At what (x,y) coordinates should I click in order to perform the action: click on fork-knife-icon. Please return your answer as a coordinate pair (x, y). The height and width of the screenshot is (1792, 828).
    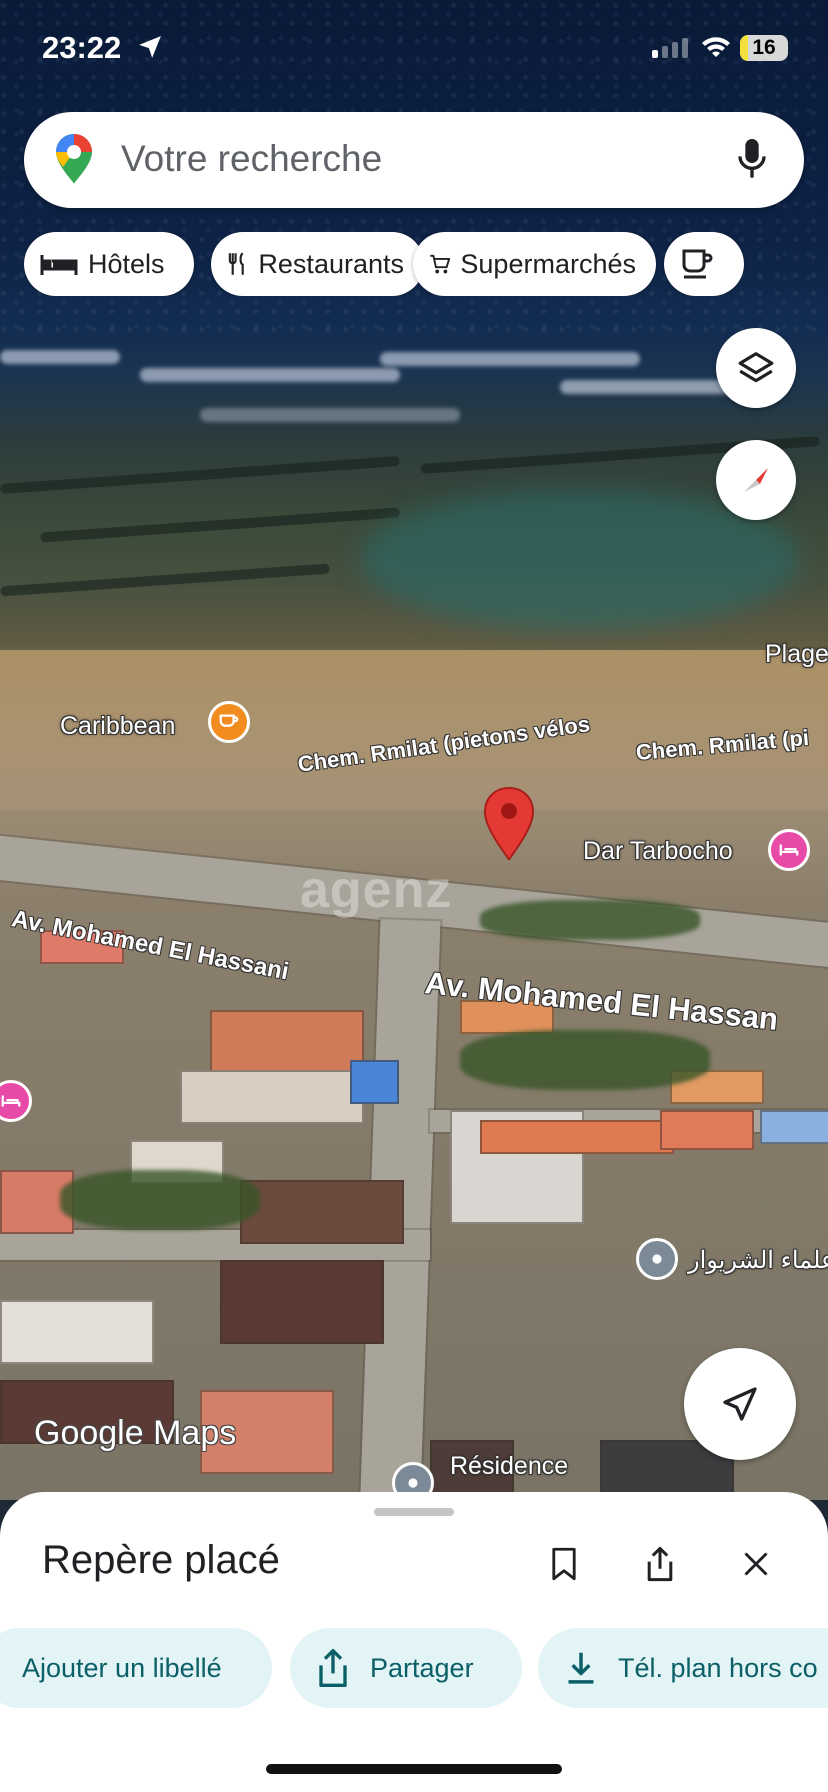
    Looking at the image, I should click on (236, 263).